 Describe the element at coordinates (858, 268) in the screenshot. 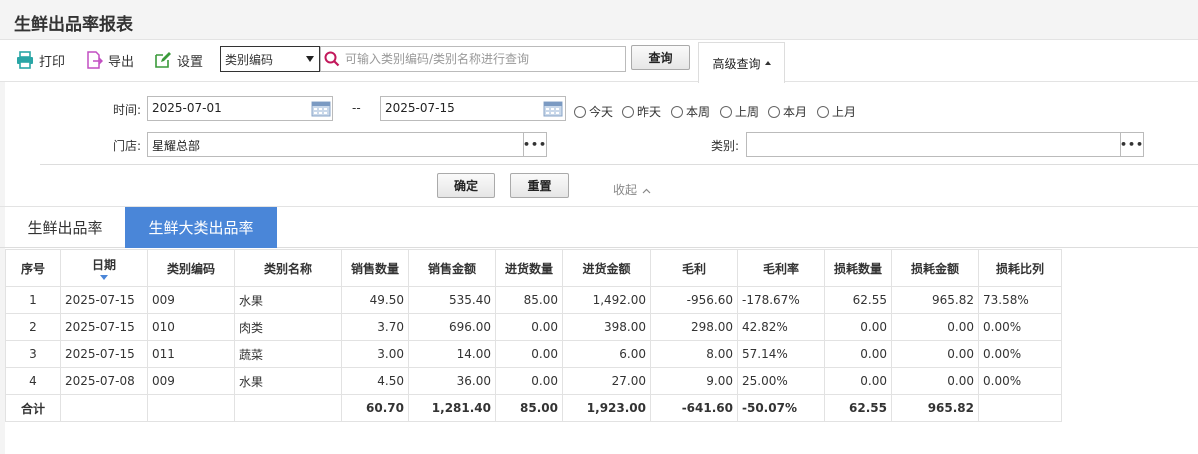

I see `column-header: 损耗数量` at that location.